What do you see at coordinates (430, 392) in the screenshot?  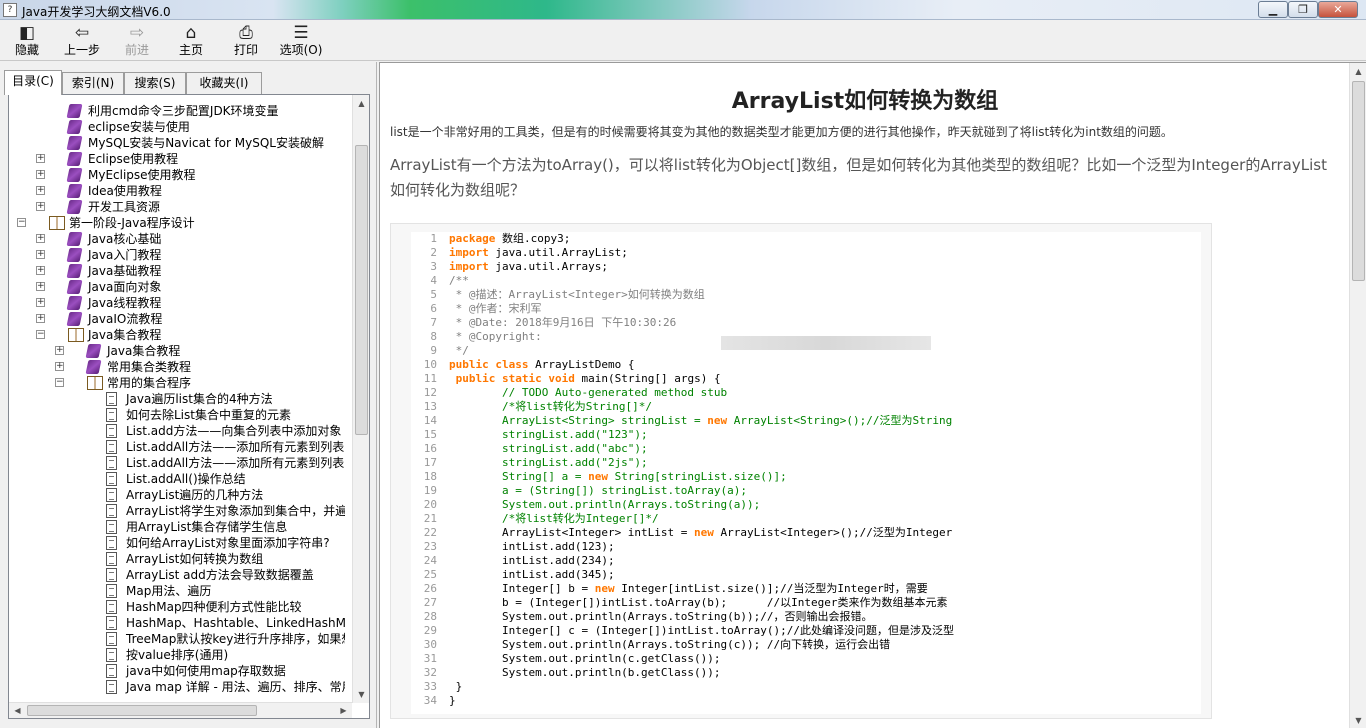 I see `line-number: 12` at bounding box center [430, 392].